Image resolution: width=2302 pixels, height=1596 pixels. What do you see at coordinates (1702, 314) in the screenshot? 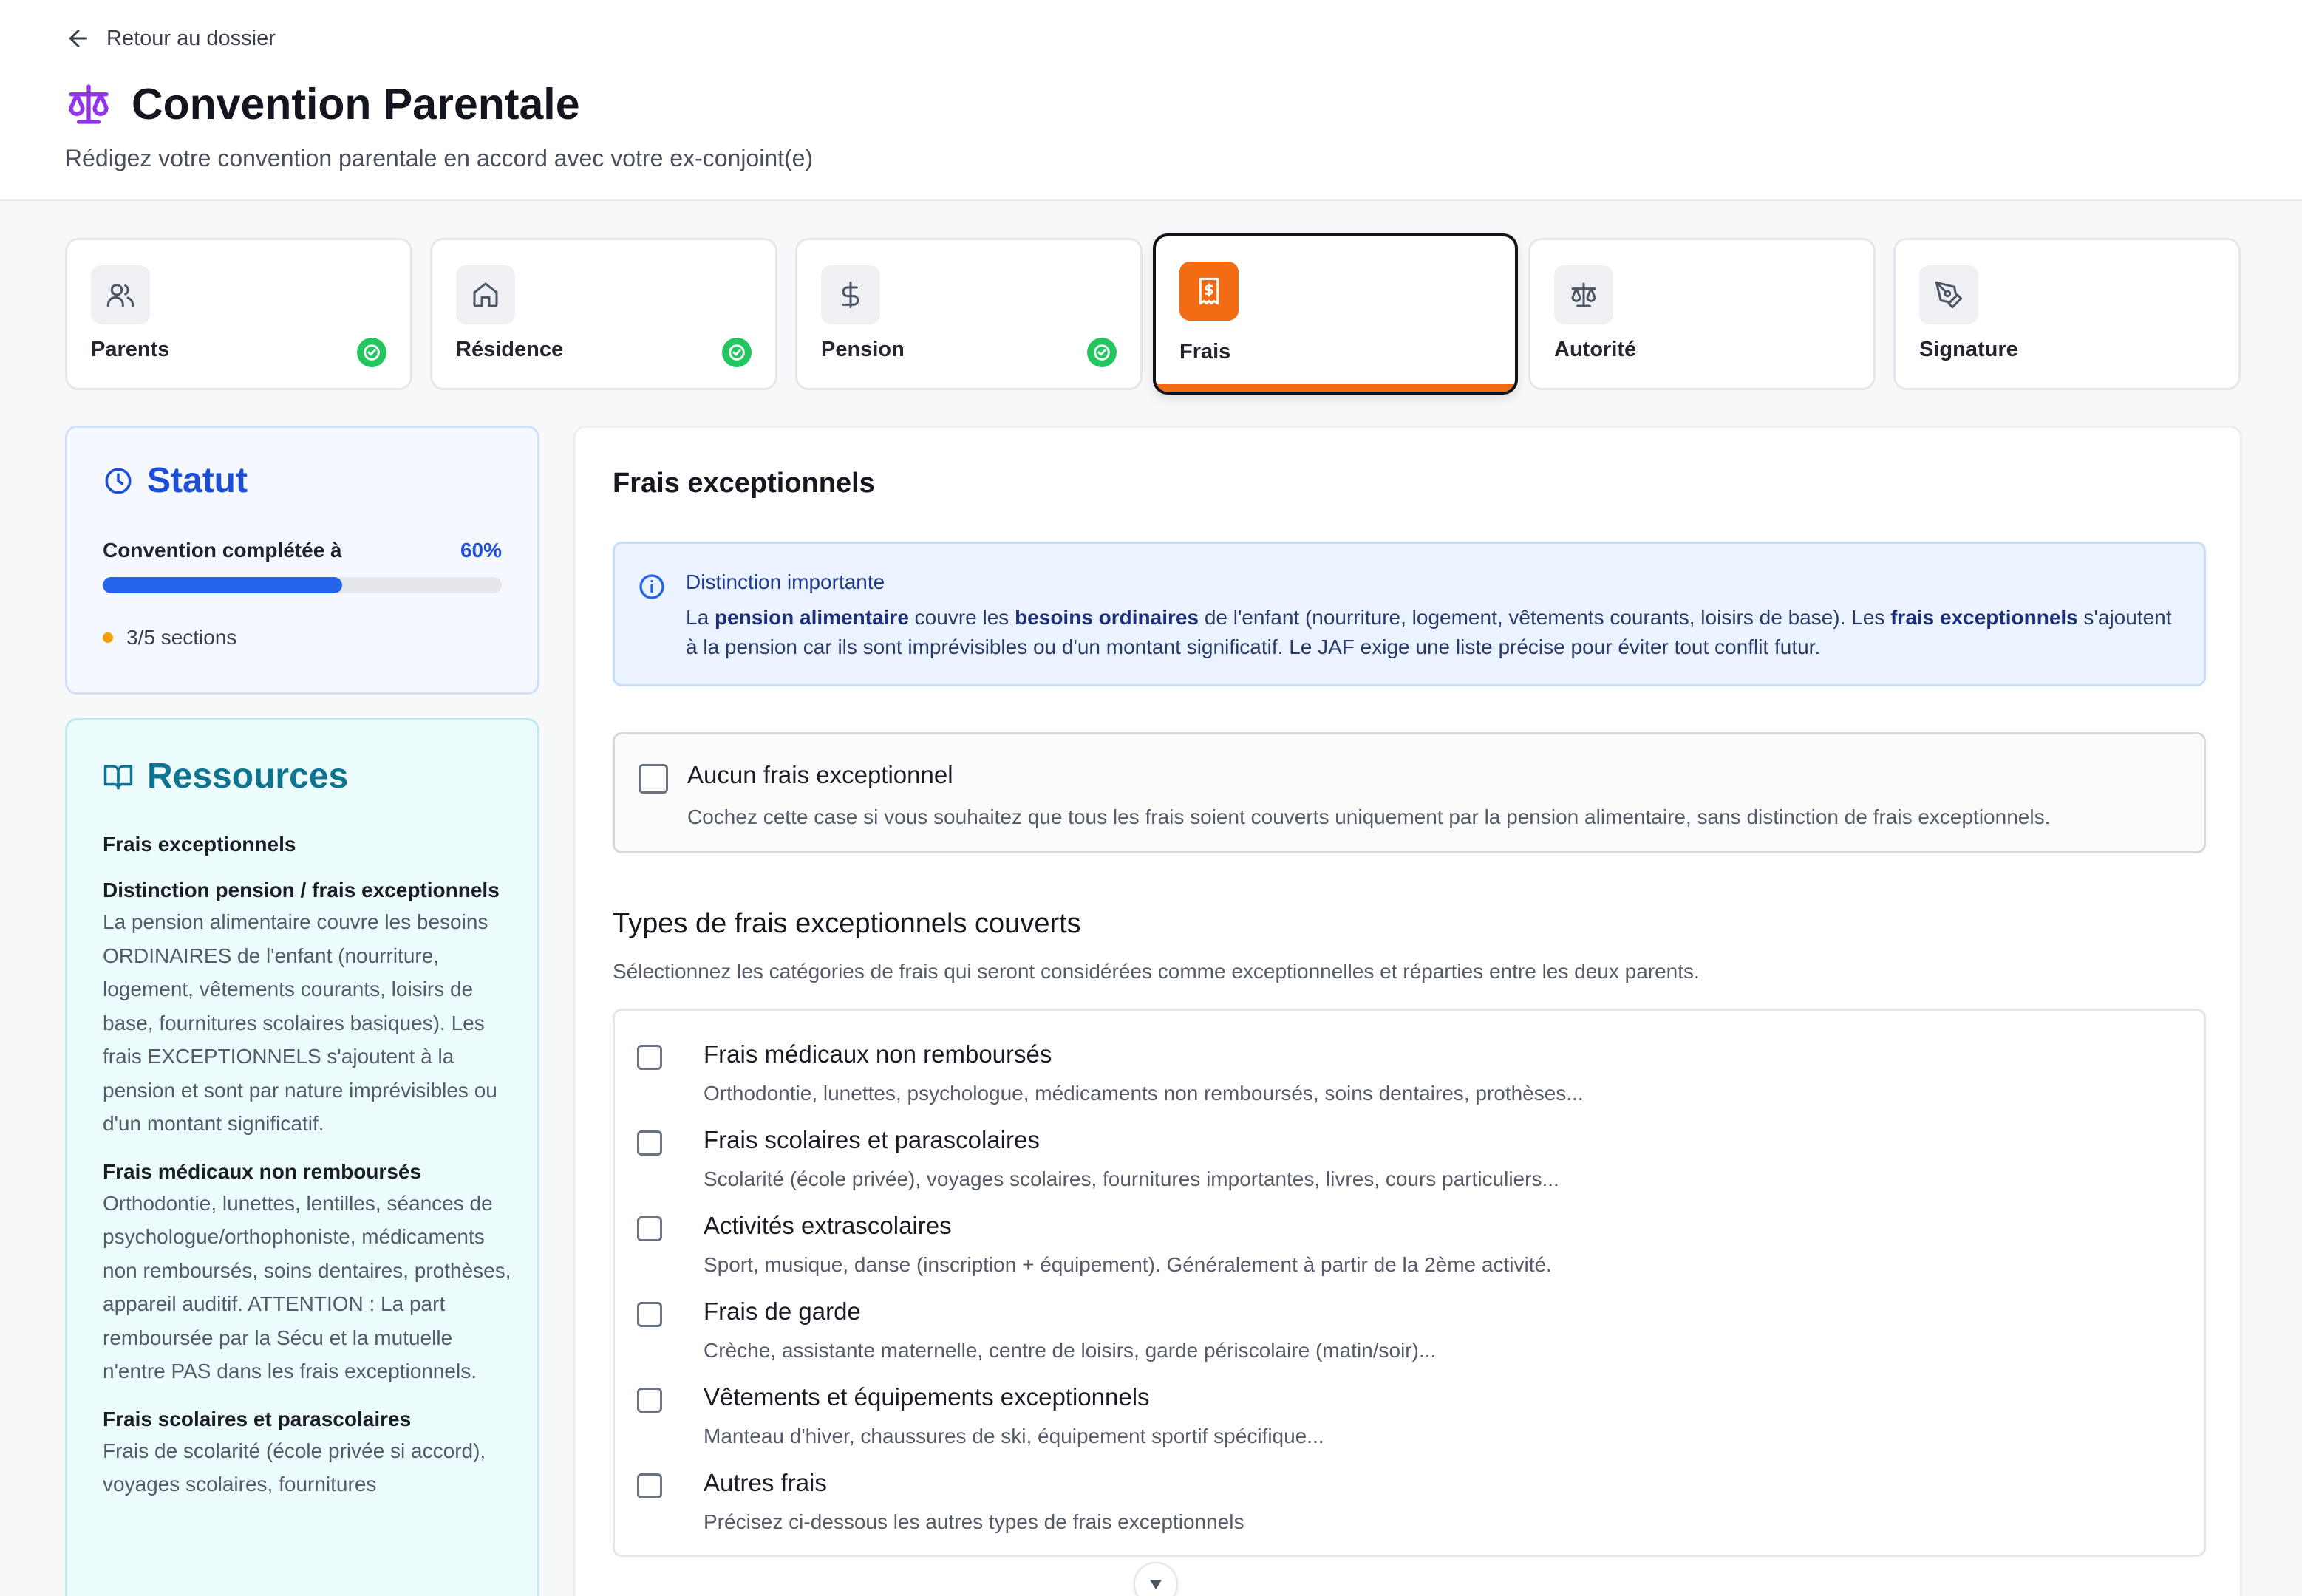
I see `step-tab-autorite: Autorité` at bounding box center [1702, 314].